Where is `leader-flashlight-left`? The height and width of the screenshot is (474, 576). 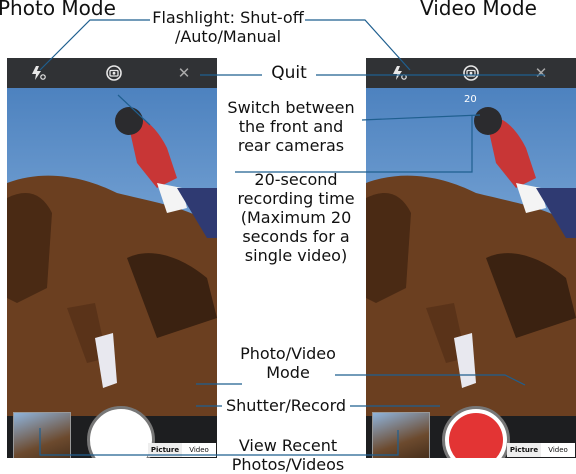 leader-flashlight-left is located at coordinates (94, 45).